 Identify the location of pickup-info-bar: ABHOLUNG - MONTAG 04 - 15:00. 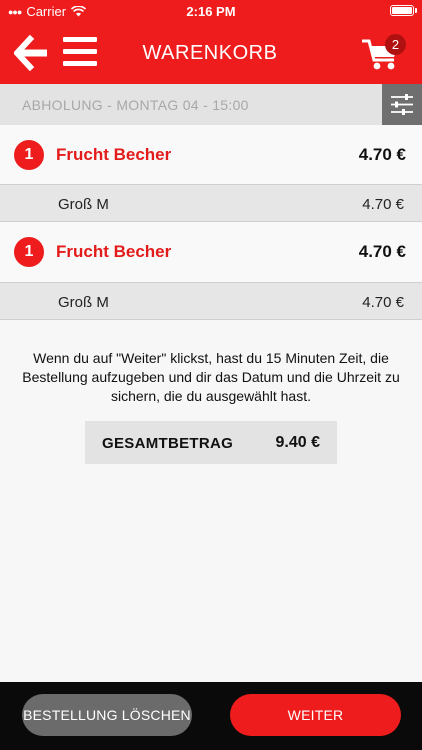
(211, 104).